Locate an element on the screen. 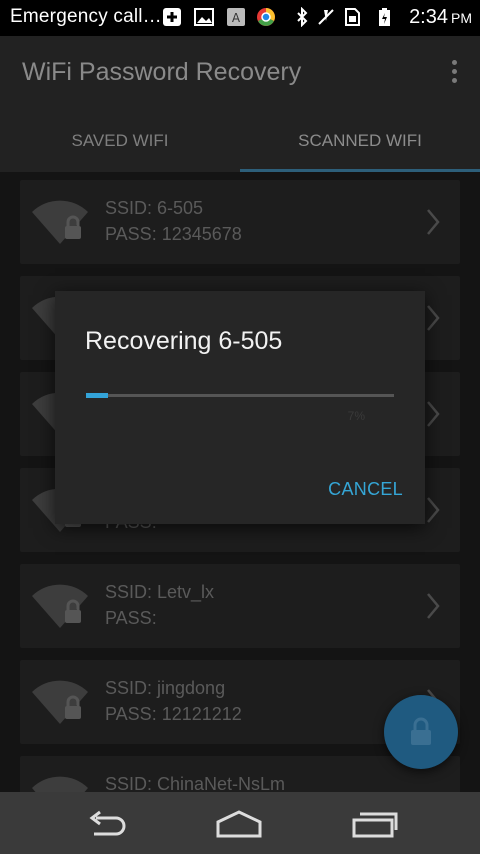  ssid-text: SSID: ChinaNet-NsLm is located at coordinates (195, 783).